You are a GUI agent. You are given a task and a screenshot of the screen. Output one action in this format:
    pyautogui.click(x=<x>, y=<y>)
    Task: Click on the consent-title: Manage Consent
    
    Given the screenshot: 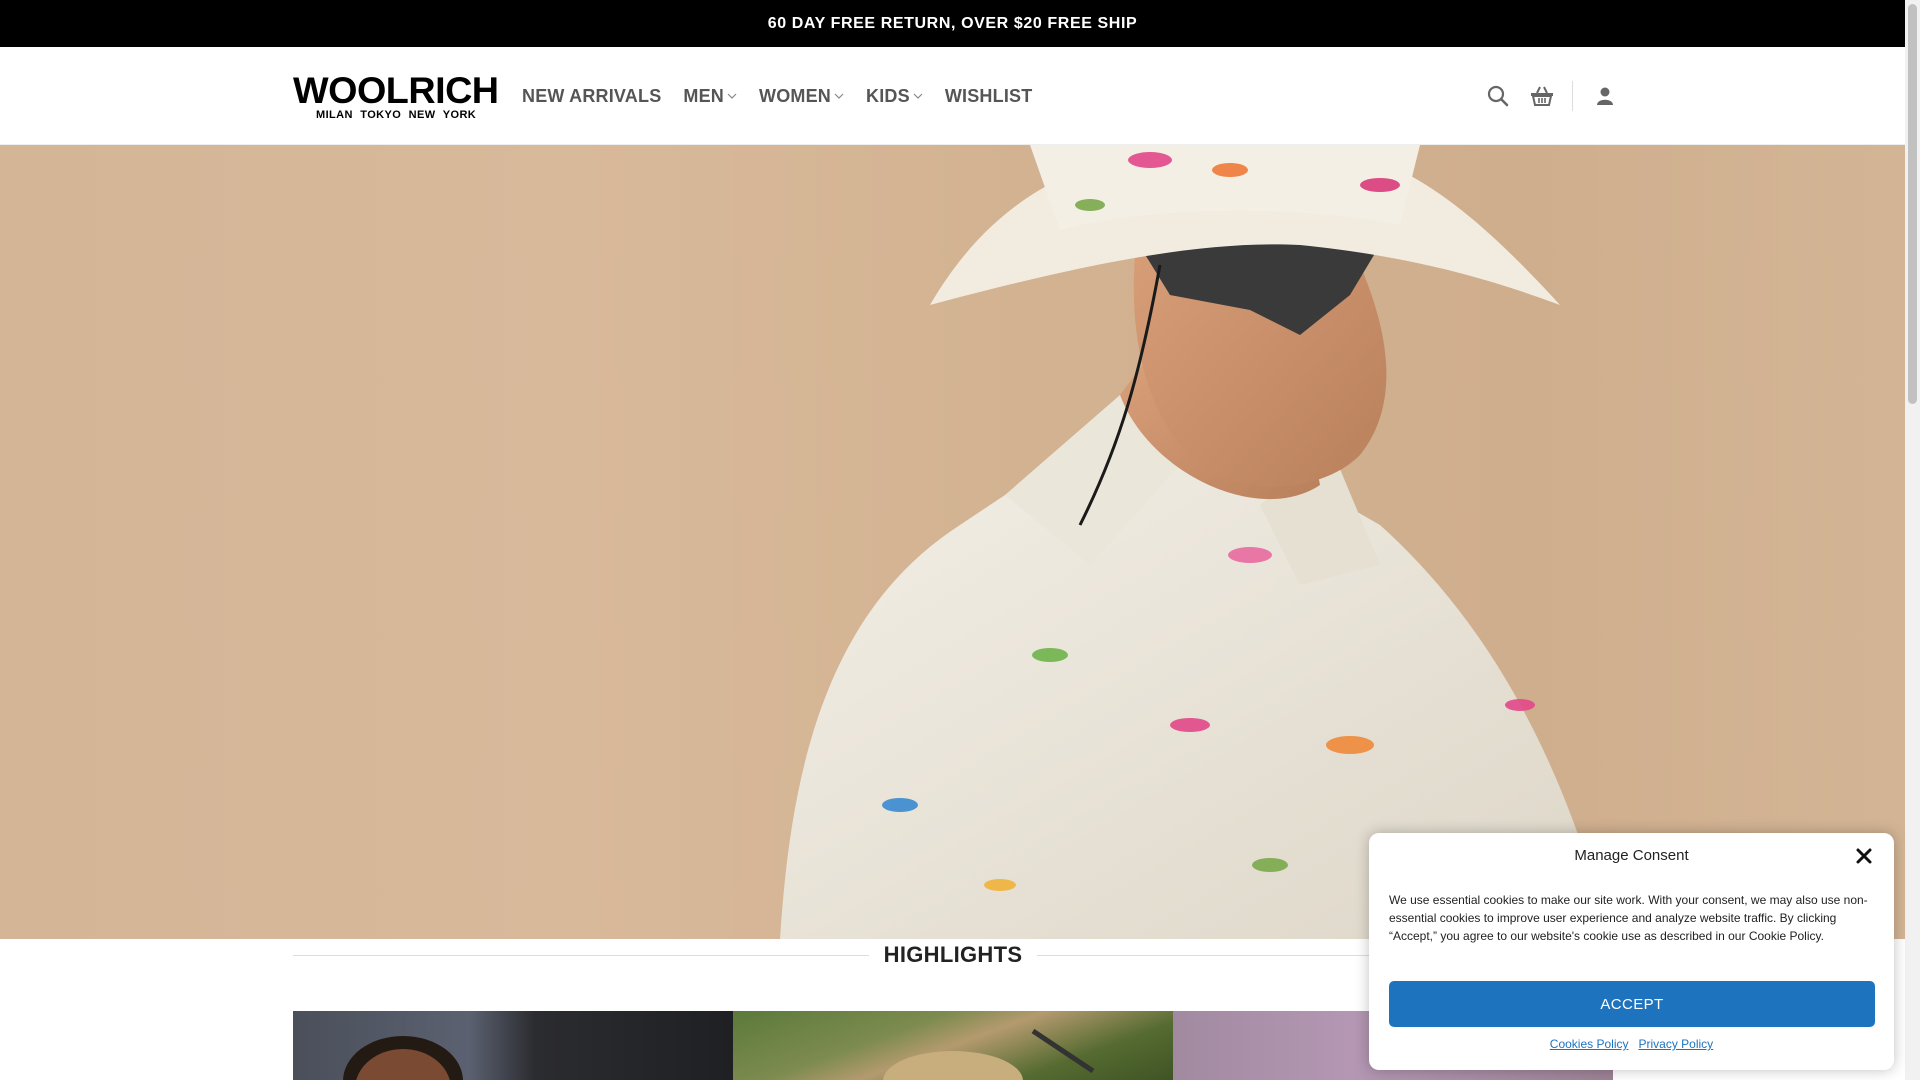 What is the action you would take?
    pyautogui.click(x=1631, y=855)
    